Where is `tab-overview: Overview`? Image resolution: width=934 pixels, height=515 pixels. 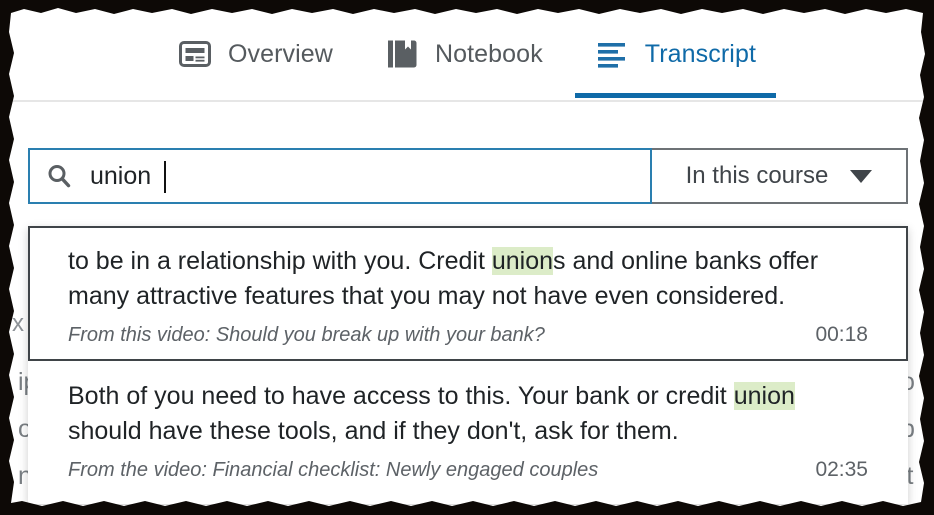 tab-overview: Overview is located at coordinates (255, 54).